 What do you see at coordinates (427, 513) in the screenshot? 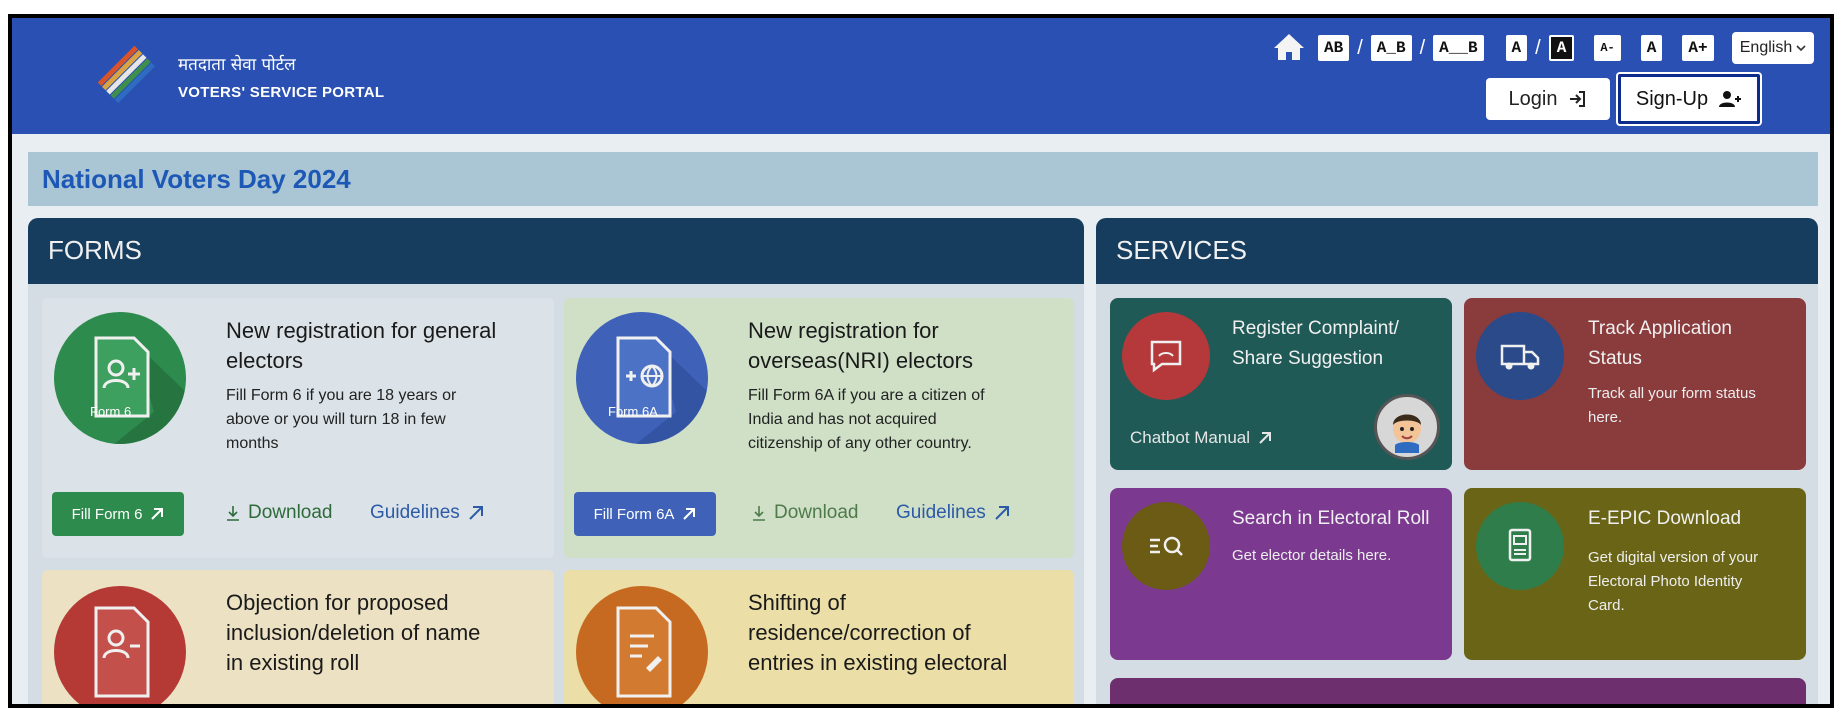
I see `form6-guidelines-link: Guidelines` at bounding box center [427, 513].